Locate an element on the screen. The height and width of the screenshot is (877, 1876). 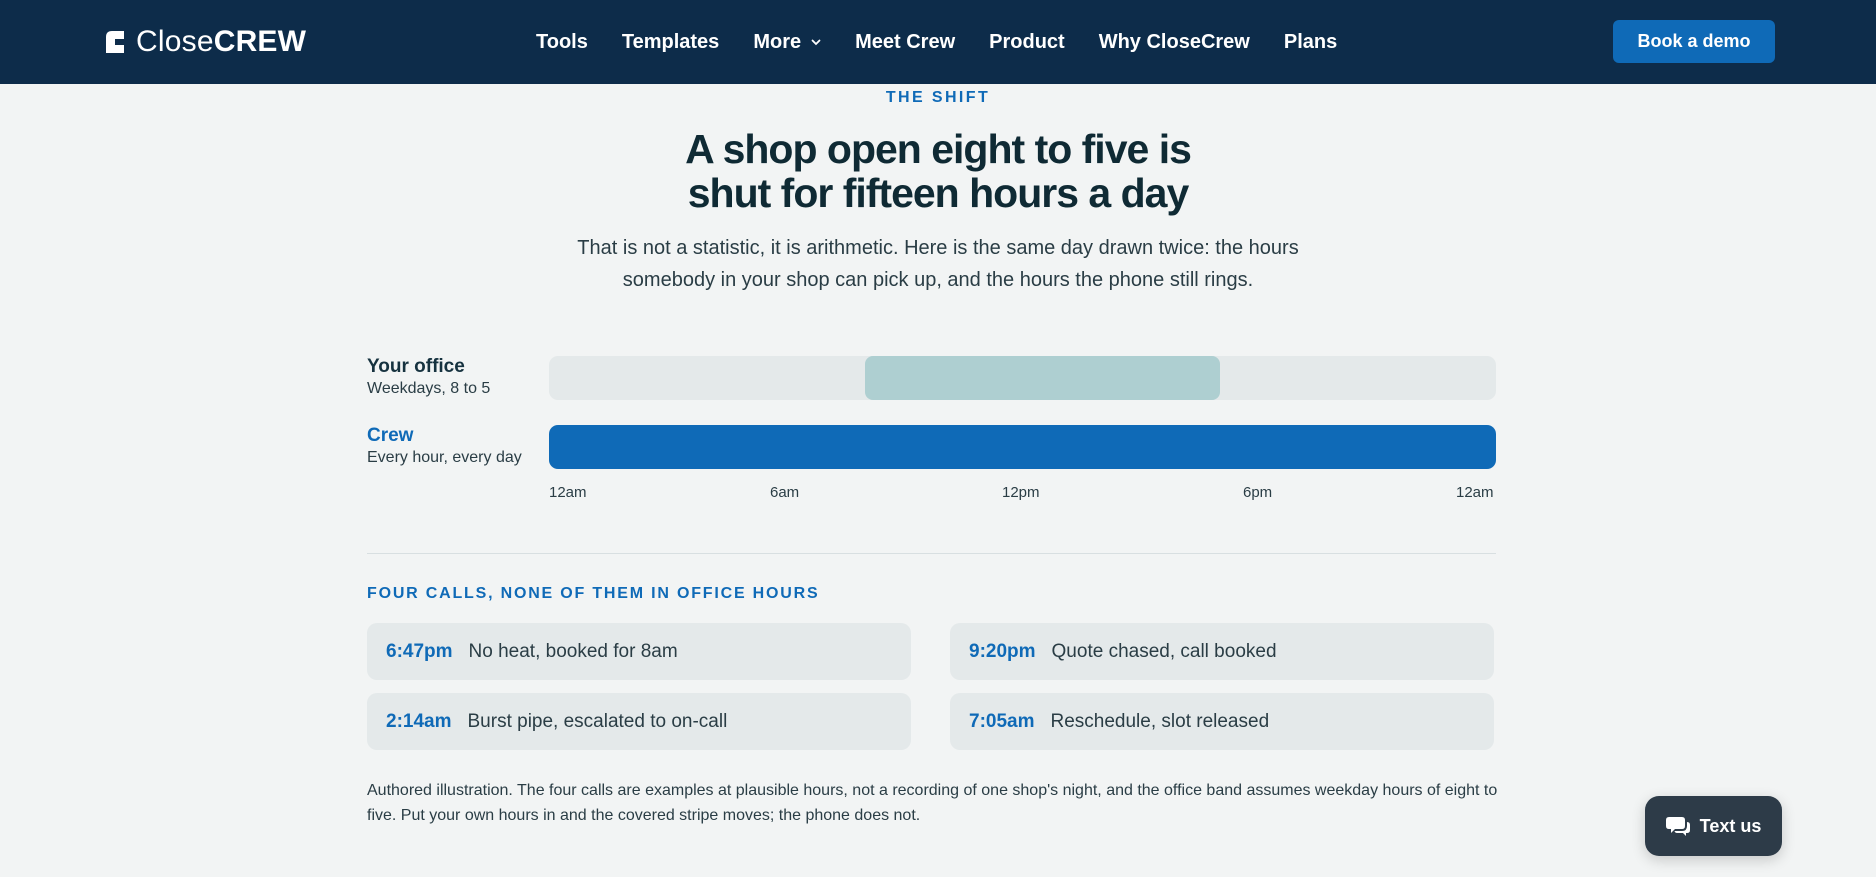
chevron-down-icon is located at coordinates (816, 42).